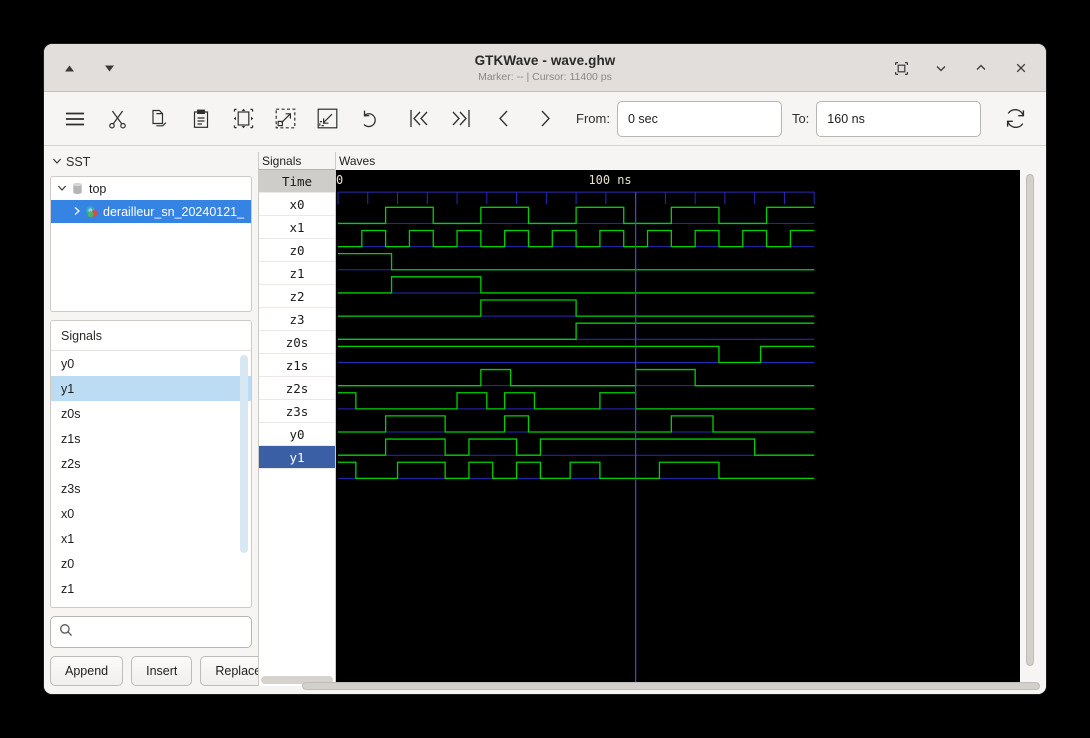 This screenshot has height=738, width=1090. What do you see at coordinates (297, 411) in the screenshot?
I see `wave-name-row: z3s` at bounding box center [297, 411].